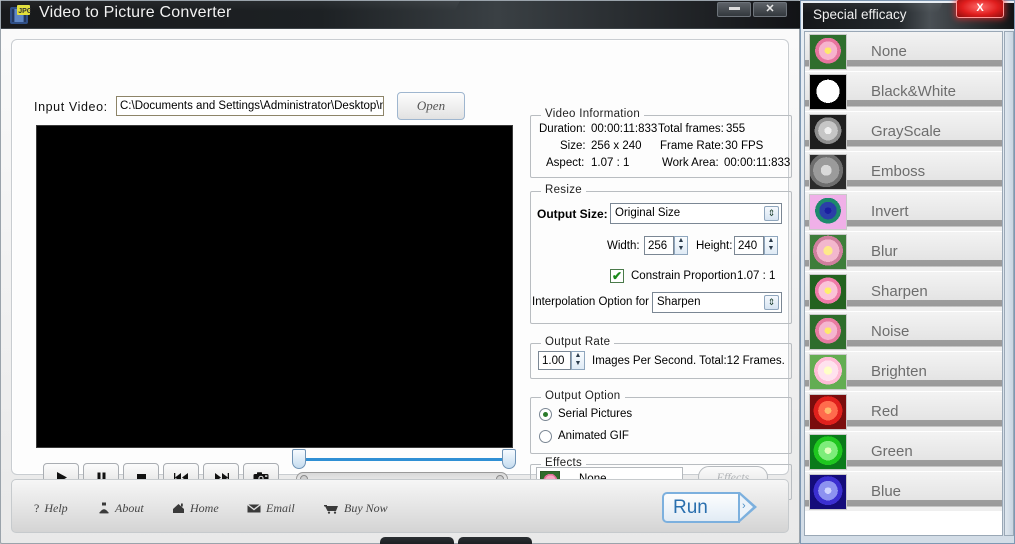  What do you see at coordinates (684, 276) in the screenshot?
I see `constrain-proportion-label: Constrain Proportion` at bounding box center [684, 276].